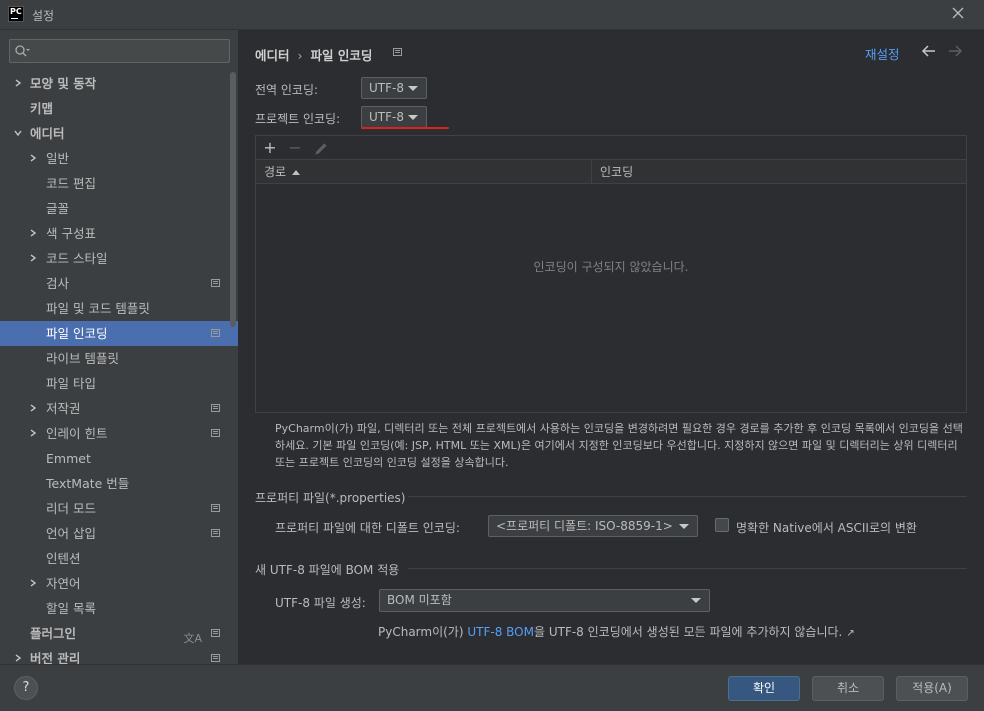  Describe the element at coordinates (88, 483) in the screenshot. I see `sidebar-item-label: TextMate 번들` at that location.